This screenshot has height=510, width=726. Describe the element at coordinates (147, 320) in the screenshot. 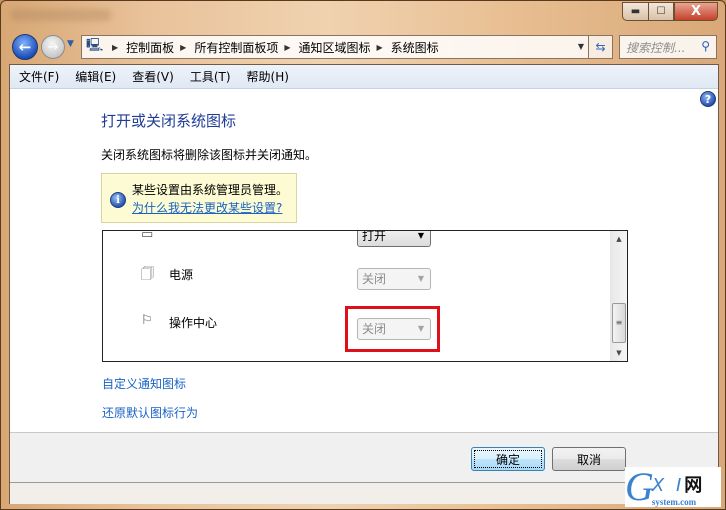

I see `flag-icon: ⚐` at that location.